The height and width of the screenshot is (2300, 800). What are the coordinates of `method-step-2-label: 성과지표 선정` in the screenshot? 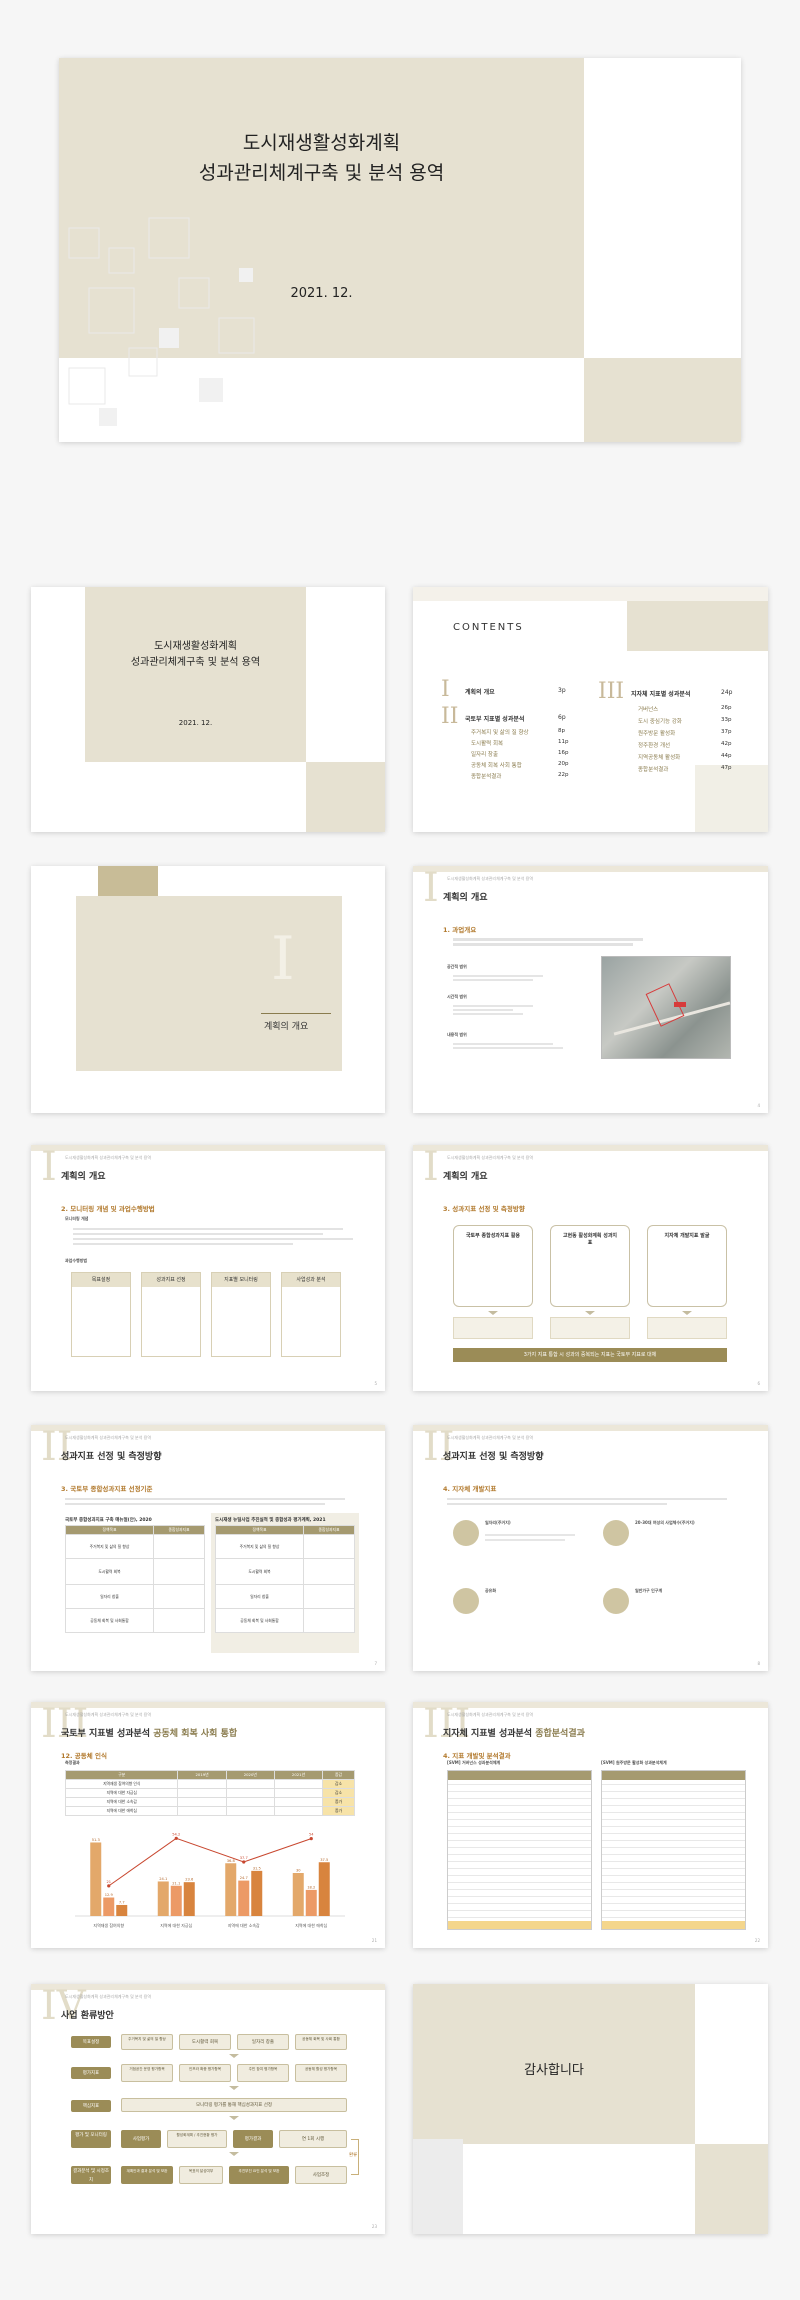 It's located at (171, 1280).